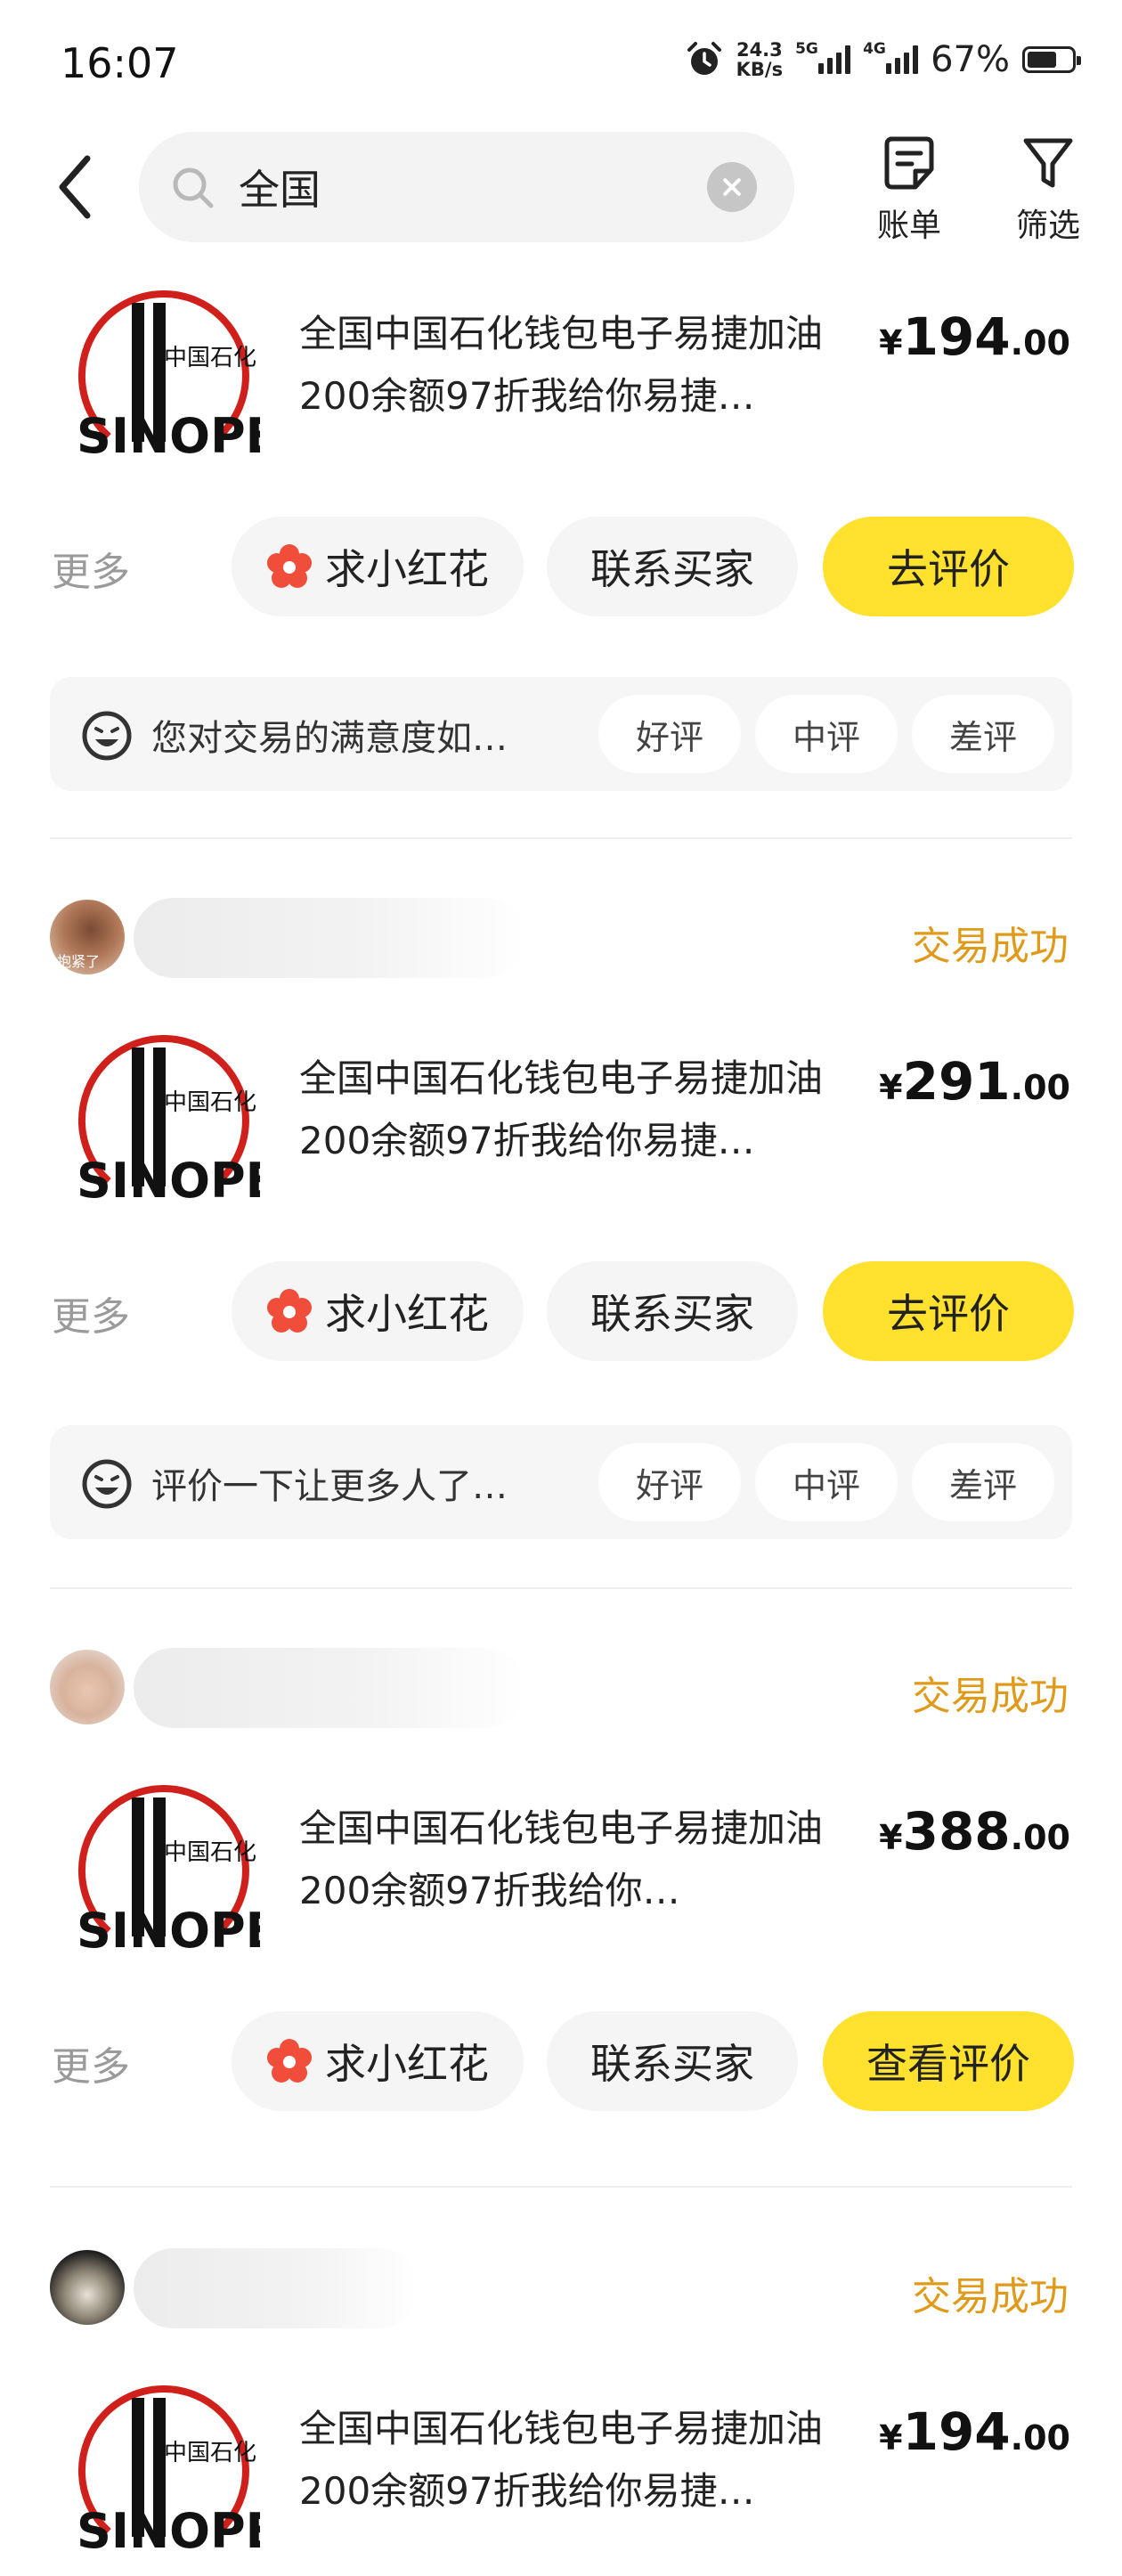  Describe the element at coordinates (87, 937) in the screenshot. I see `avatar: 抱紧了` at that location.